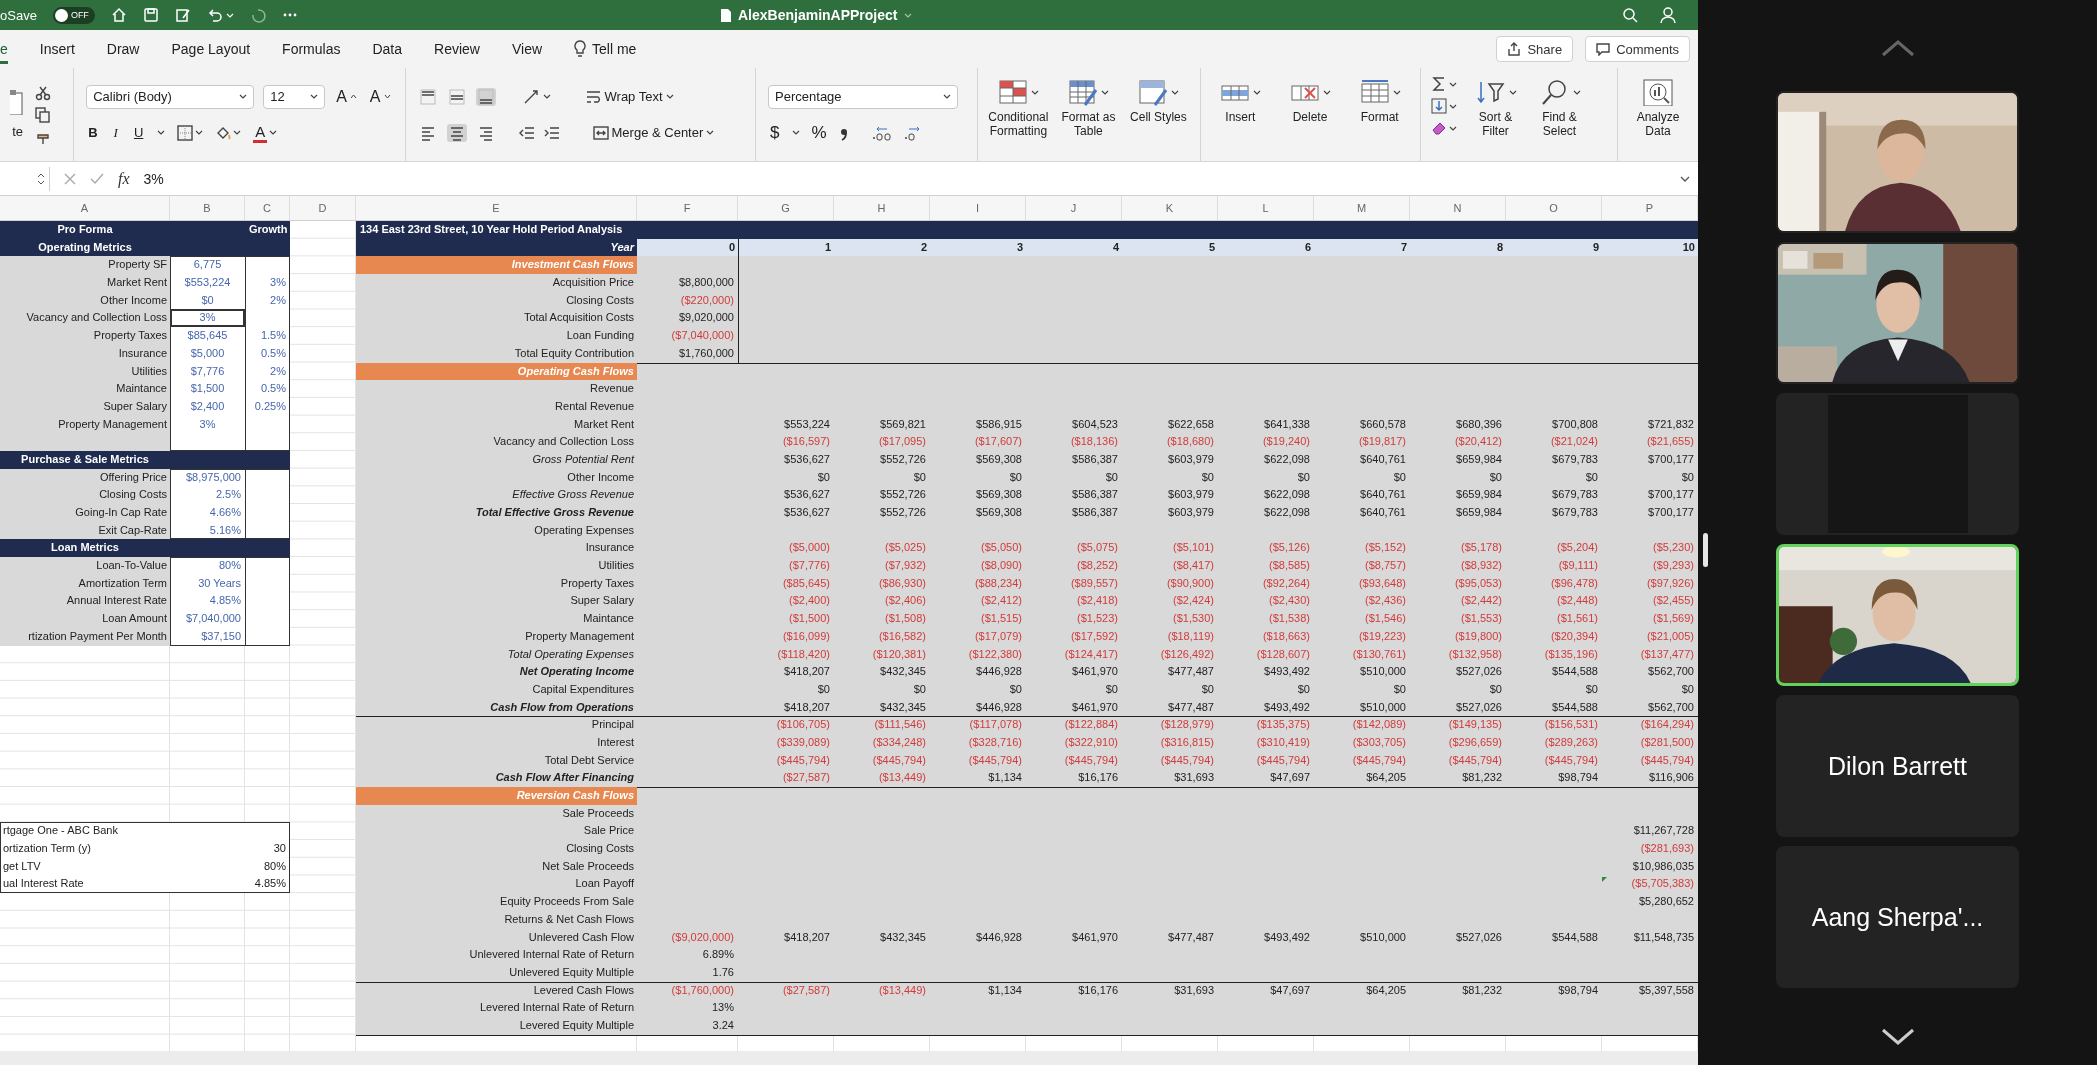  I want to click on autosave-toggle: OFF, so click(73, 15).